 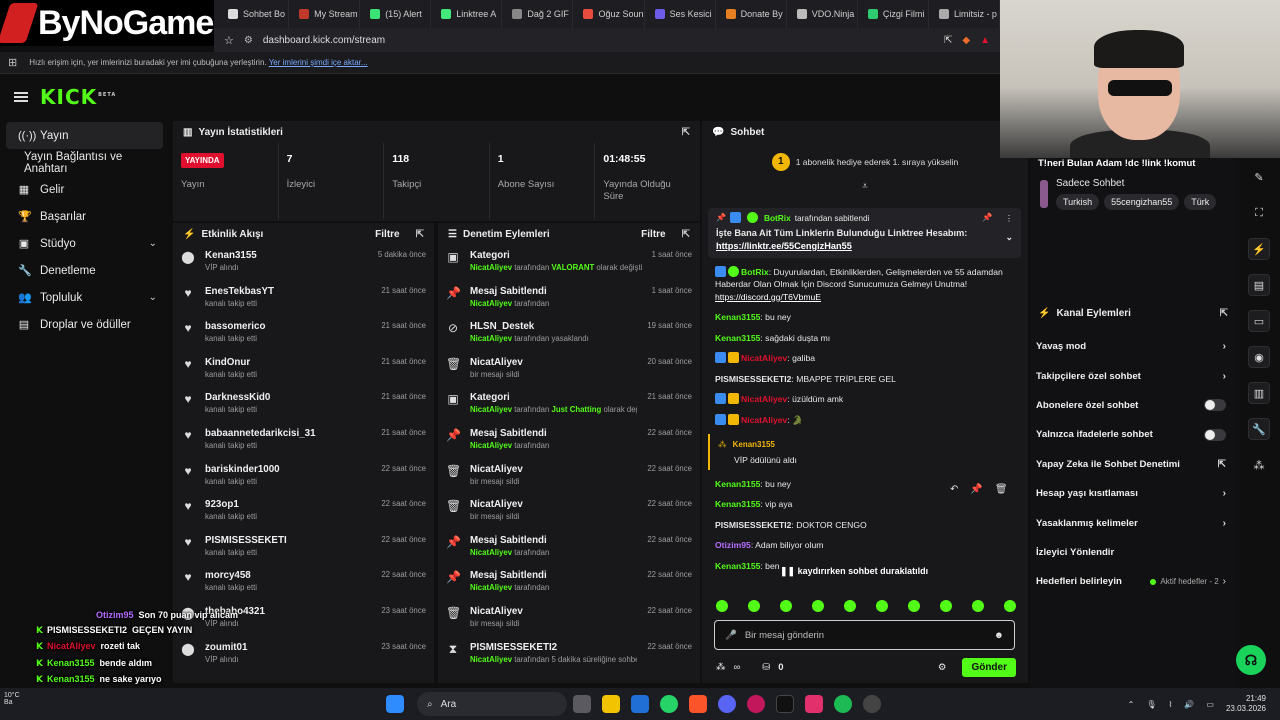 What do you see at coordinates (303, 512) in the screenshot?
I see `feed-row: ♥ 923op1 kanalı takip etti 22 saat önce` at bounding box center [303, 512].